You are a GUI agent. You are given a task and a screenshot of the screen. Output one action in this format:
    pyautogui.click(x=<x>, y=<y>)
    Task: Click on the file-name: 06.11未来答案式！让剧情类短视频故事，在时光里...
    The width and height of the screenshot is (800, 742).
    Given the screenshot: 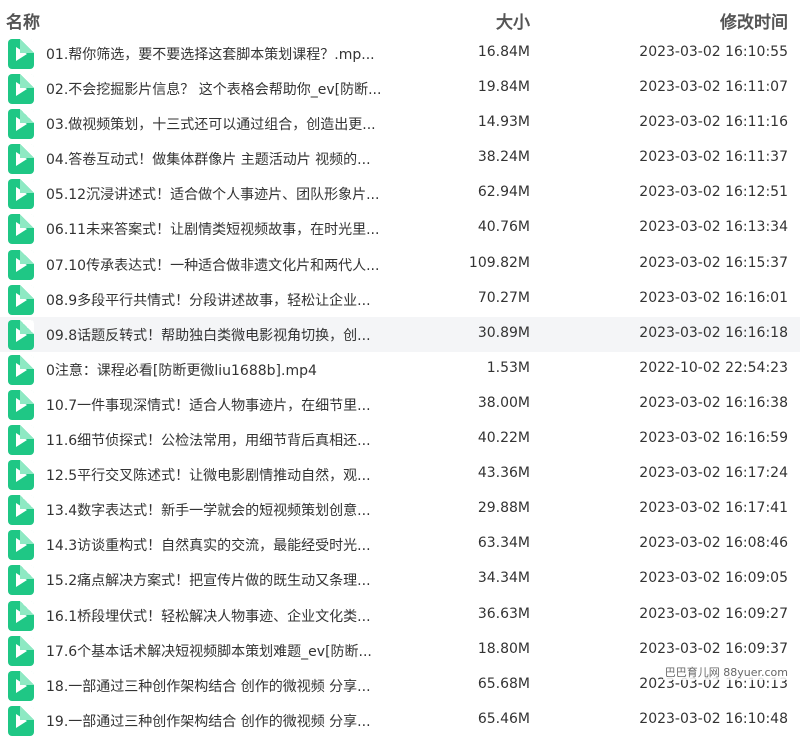 What is the action you would take?
    pyautogui.click(x=212, y=229)
    